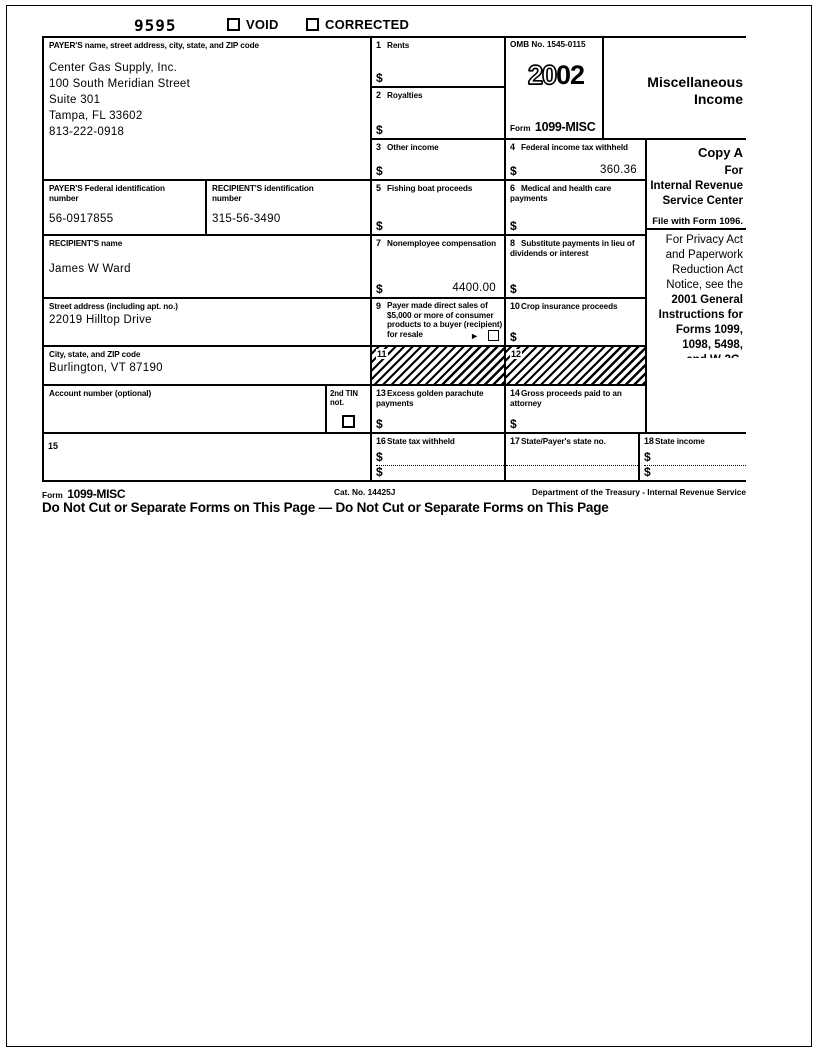 Image resolution: width=818 pixels, height=1057 pixels. Describe the element at coordinates (405, 95) in the screenshot. I see `box-2-label: Royalties` at that location.